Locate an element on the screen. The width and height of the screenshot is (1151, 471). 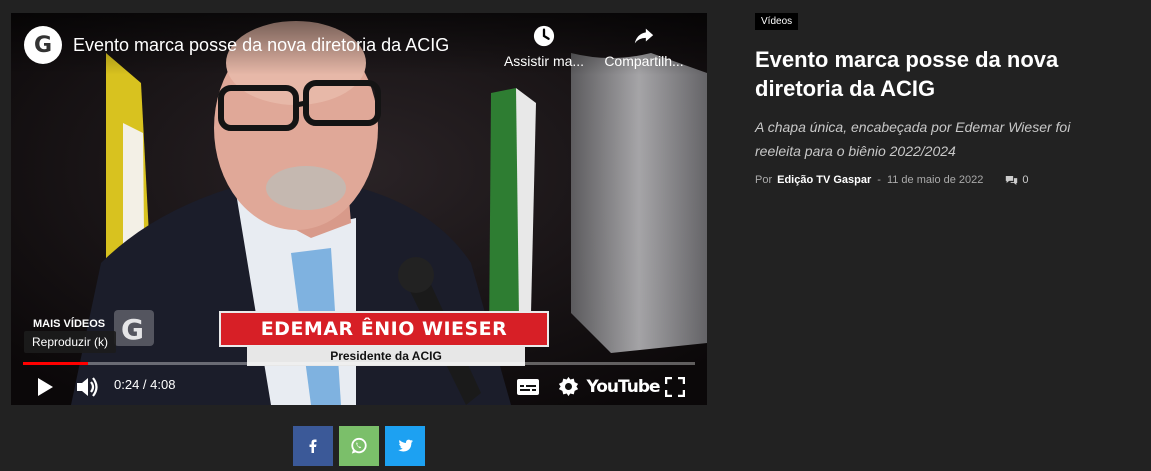
whatsapp-icon is located at coordinates (359, 445).